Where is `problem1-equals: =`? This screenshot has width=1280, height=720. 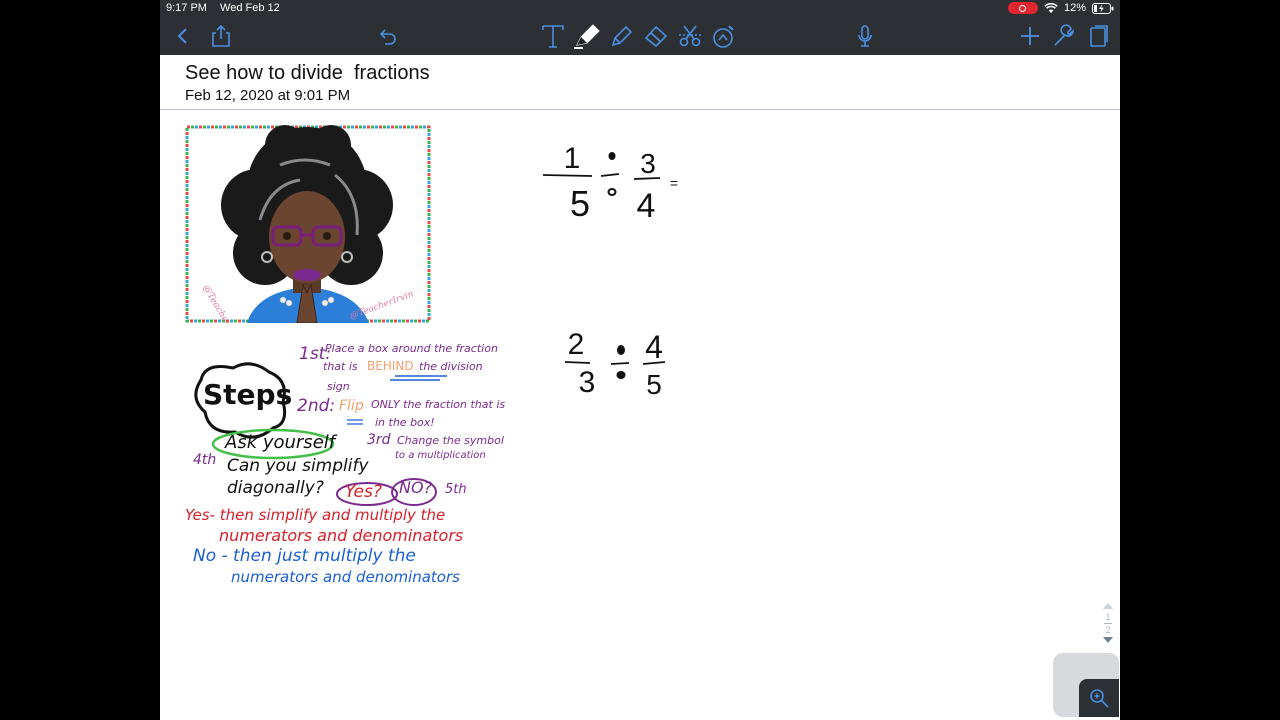
problem1-equals: = is located at coordinates (674, 183).